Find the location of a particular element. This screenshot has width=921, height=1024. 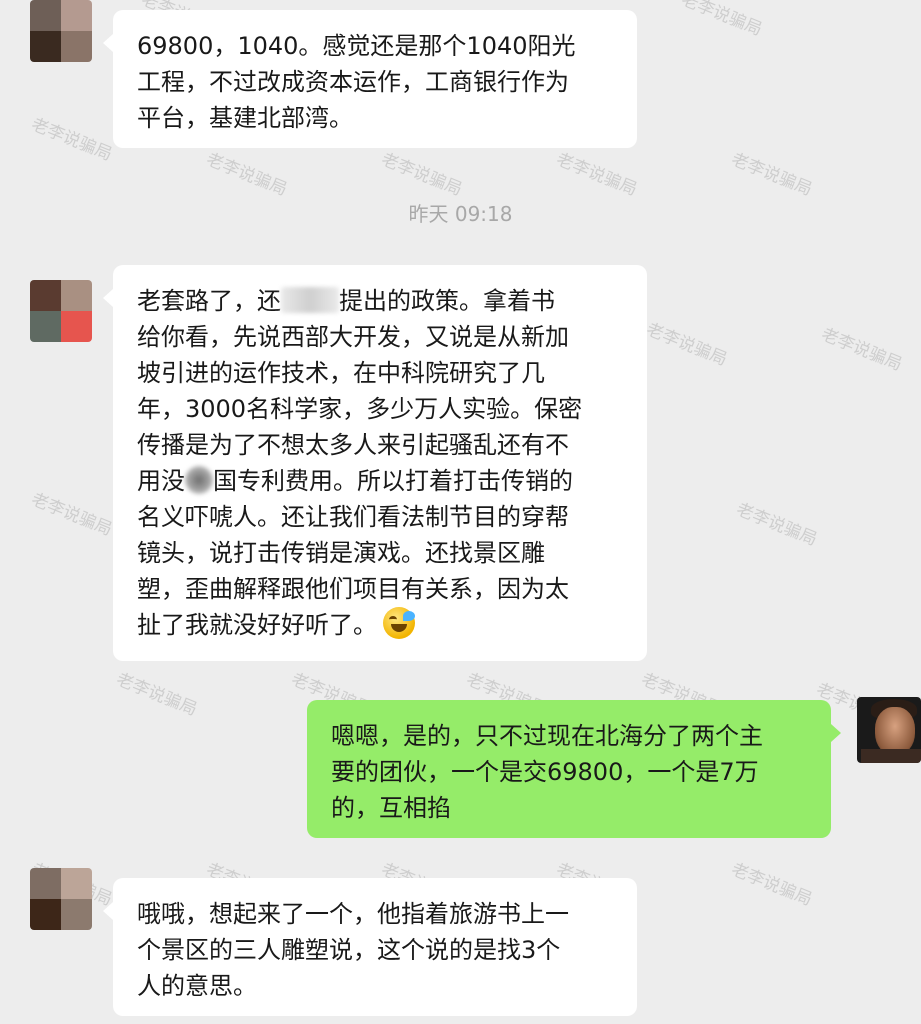

message-timestamp: 昨天 09:18 is located at coordinates (460, 214).